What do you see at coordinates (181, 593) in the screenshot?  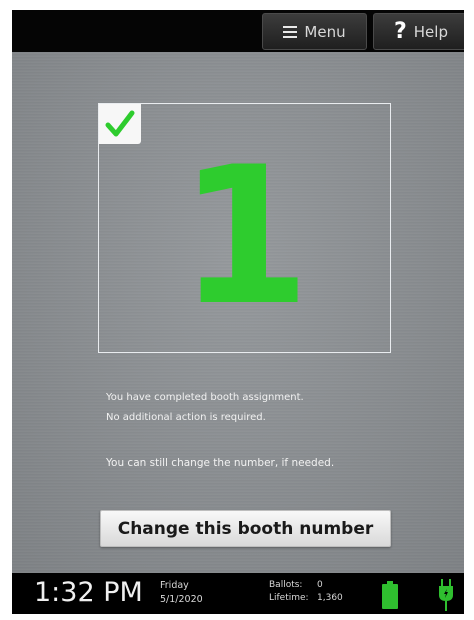 I see `date-block: Friday 5/1/2020` at bounding box center [181, 593].